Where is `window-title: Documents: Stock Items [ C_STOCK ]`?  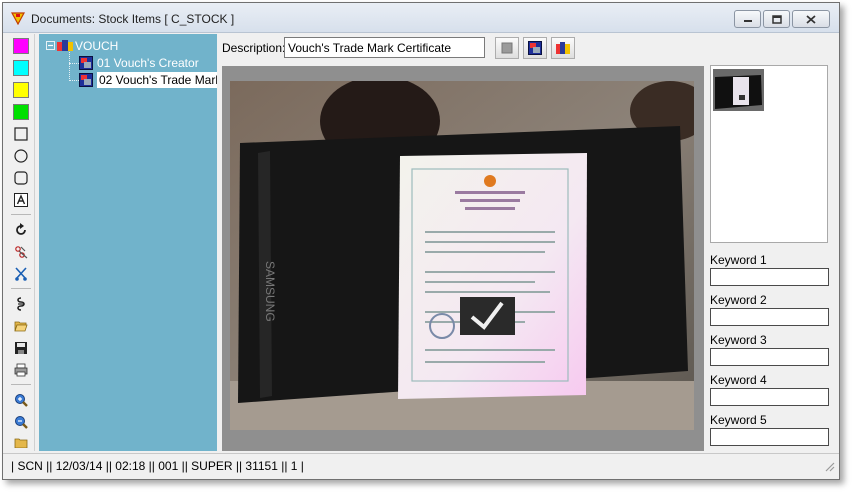
window-title: Documents: Stock Items [ C_STOCK ] is located at coordinates (133, 19).